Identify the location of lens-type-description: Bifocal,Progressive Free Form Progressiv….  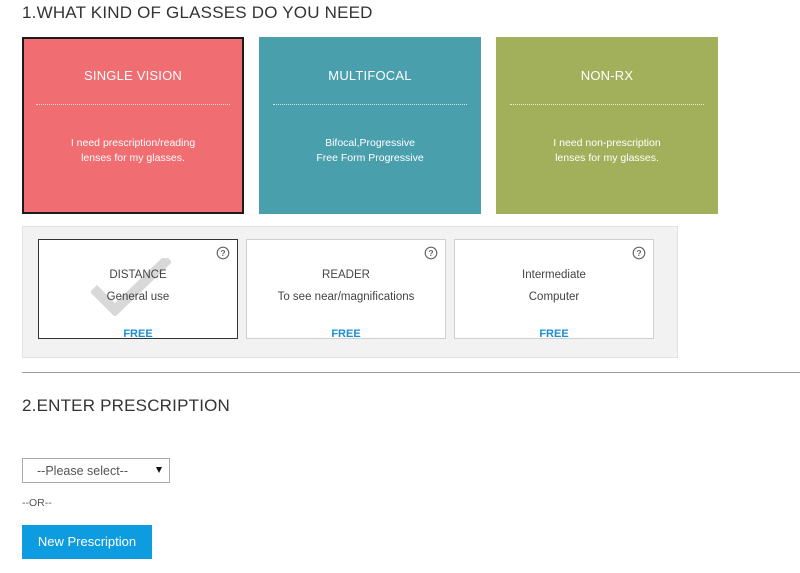
(370, 151).